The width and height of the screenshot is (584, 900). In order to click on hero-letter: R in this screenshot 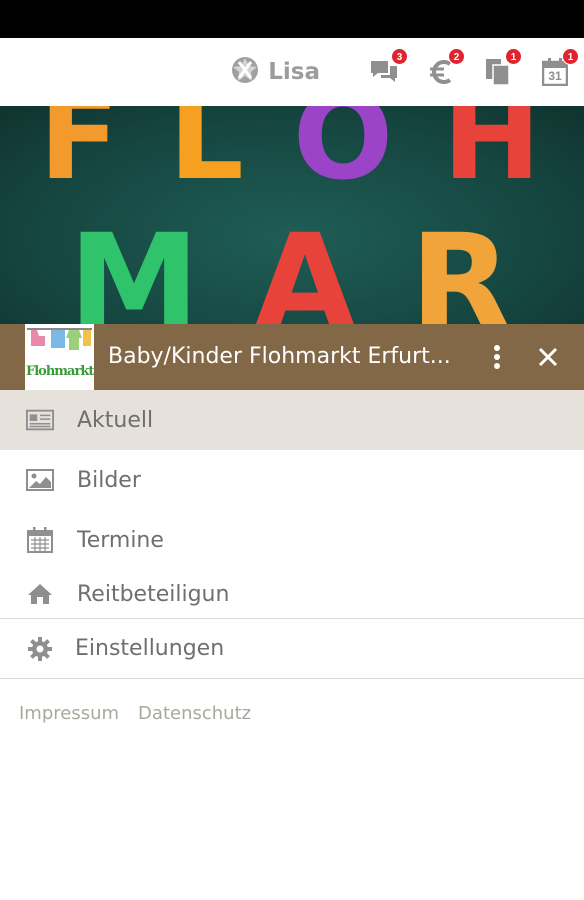, I will do `click(462, 265)`.